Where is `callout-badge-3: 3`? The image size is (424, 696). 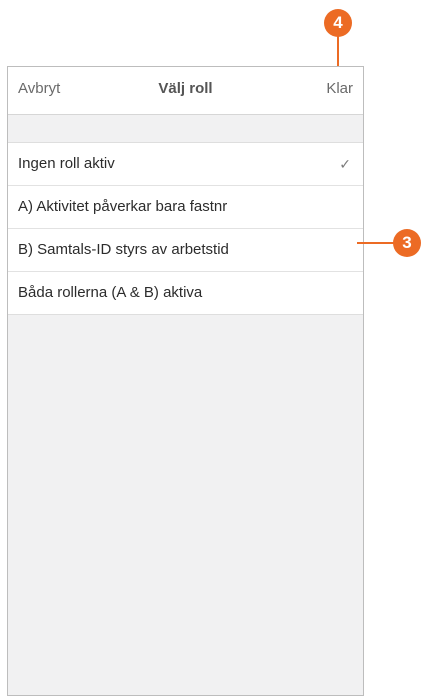
callout-badge-3: 3 is located at coordinates (407, 243).